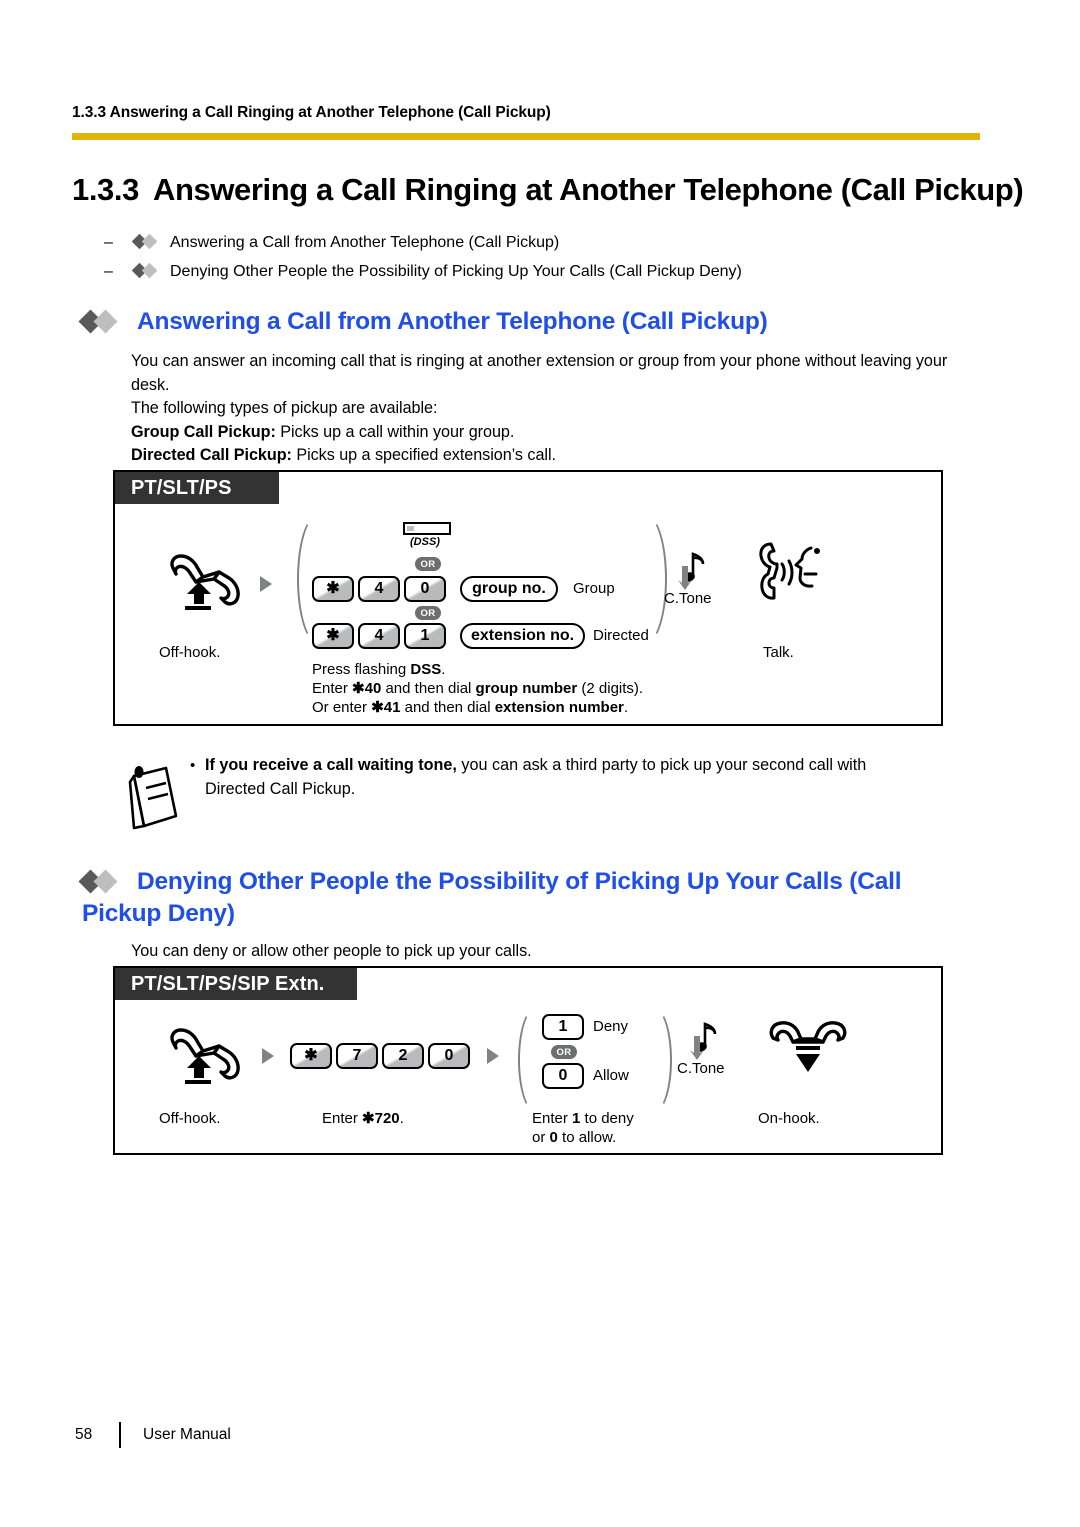 The height and width of the screenshot is (1527, 1080). What do you see at coordinates (646, 579) in the screenshot?
I see `group-brace-right` at bounding box center [646, 579].